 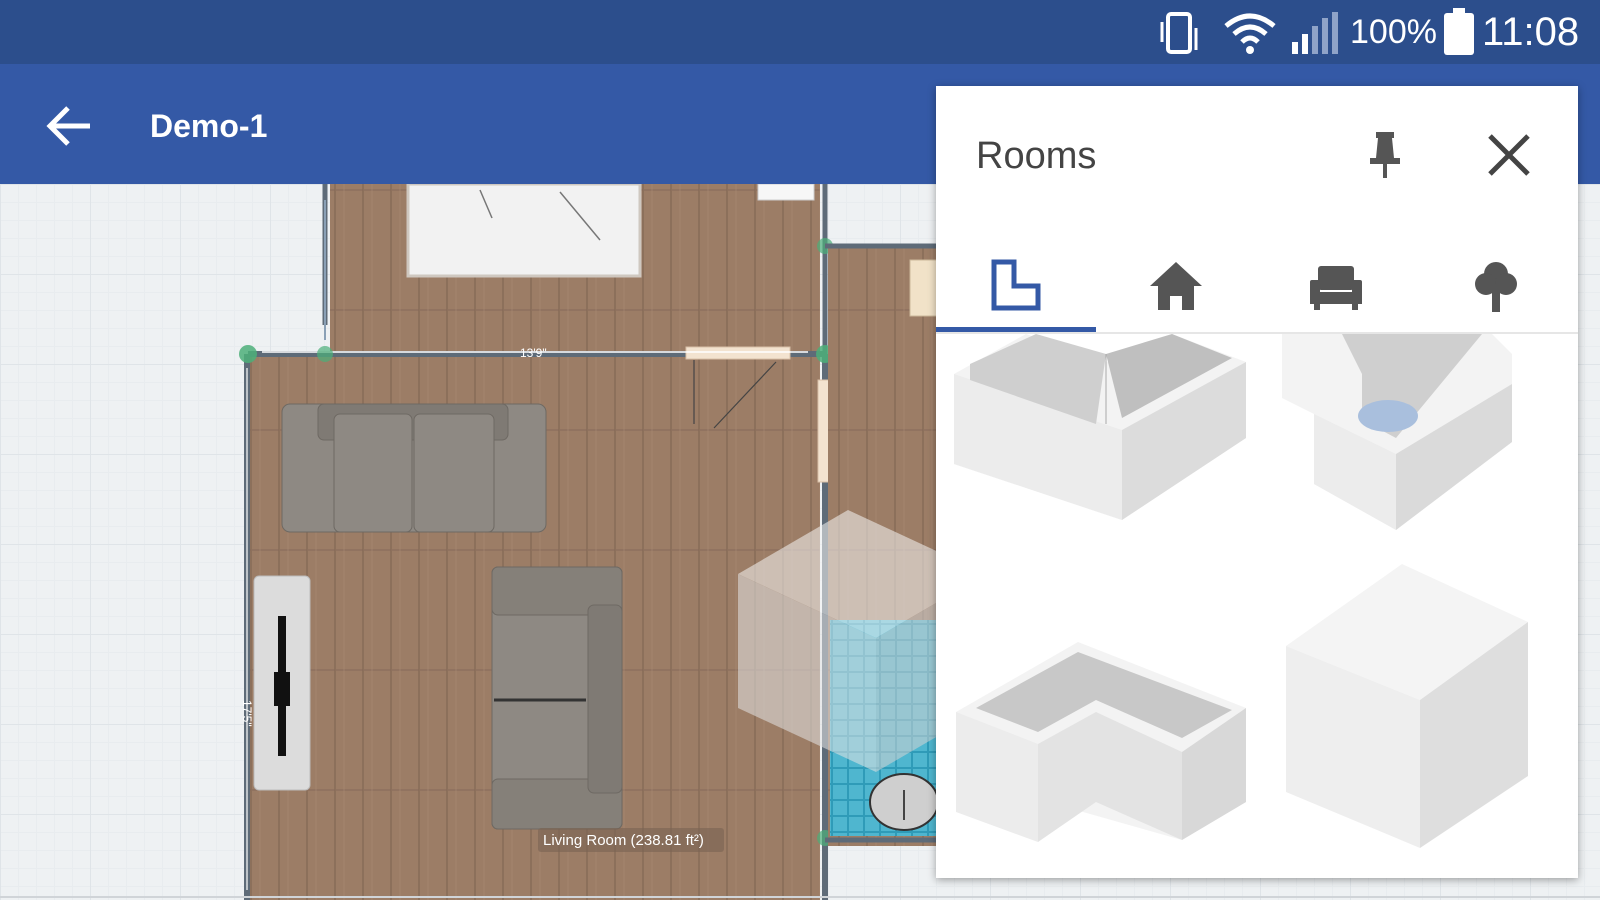 I want to click on l-shaped-room-tile, so click(x=1096, y=459).